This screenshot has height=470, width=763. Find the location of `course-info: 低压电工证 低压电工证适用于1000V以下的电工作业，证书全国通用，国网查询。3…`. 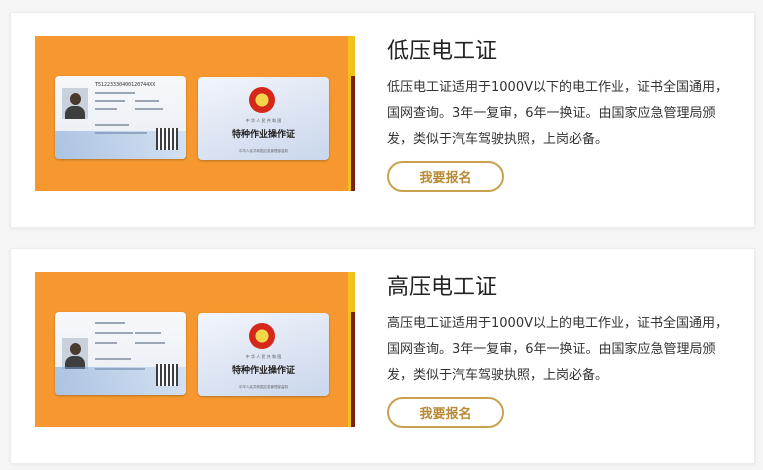

course-info: 低压电工证 低压电工证适用于1000V以下的电工作业，证书全国通用，国网查询。3… is located at coordinates (562, 95).